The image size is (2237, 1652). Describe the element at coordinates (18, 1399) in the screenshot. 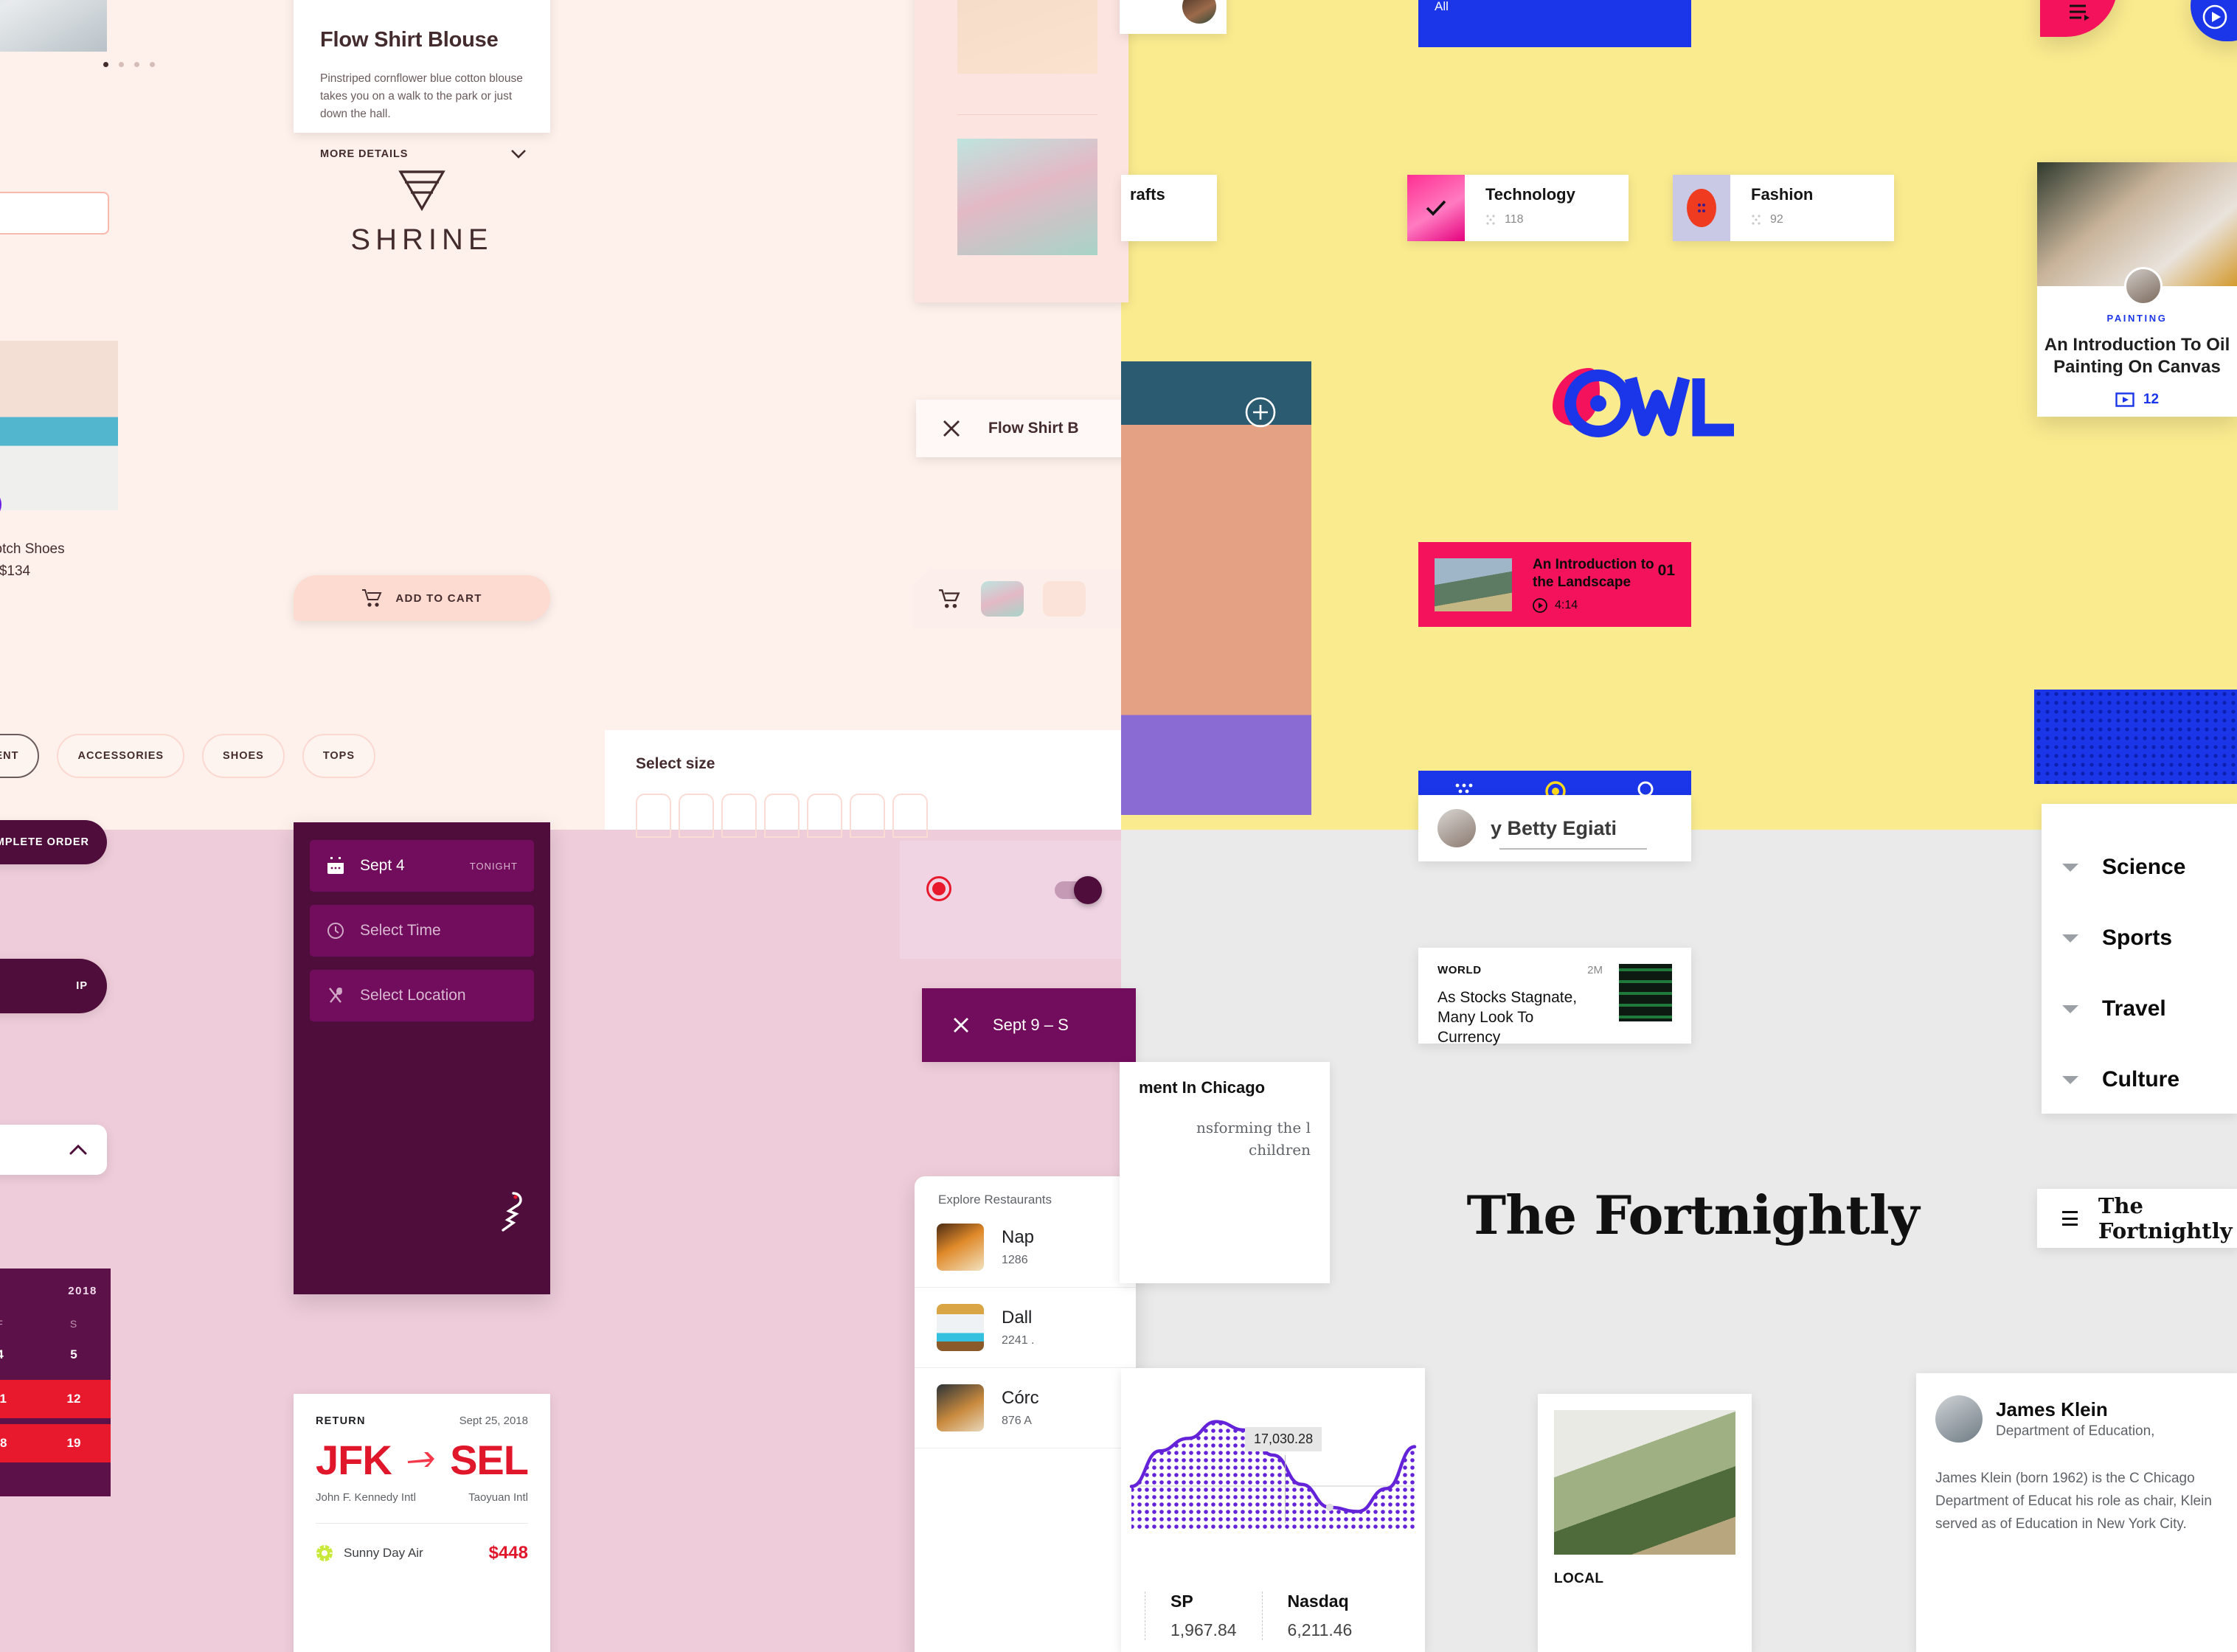

I see `calendar-day: 11` at that location.